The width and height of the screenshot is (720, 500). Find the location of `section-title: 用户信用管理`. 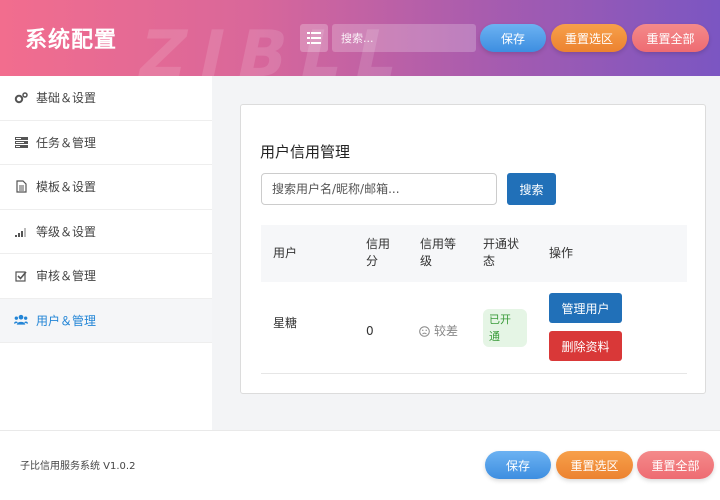

section-title: 用户信用管理 is located at coordinates (305, 152).